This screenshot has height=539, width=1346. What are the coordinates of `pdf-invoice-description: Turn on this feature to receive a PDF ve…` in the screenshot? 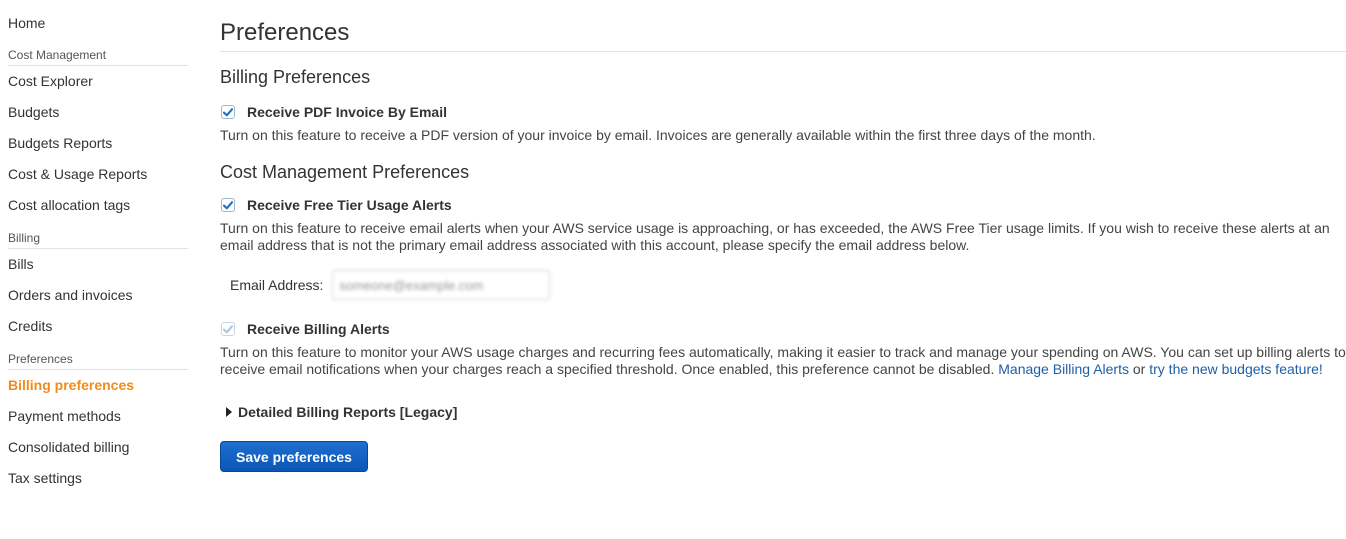 It's located at (658, 135).